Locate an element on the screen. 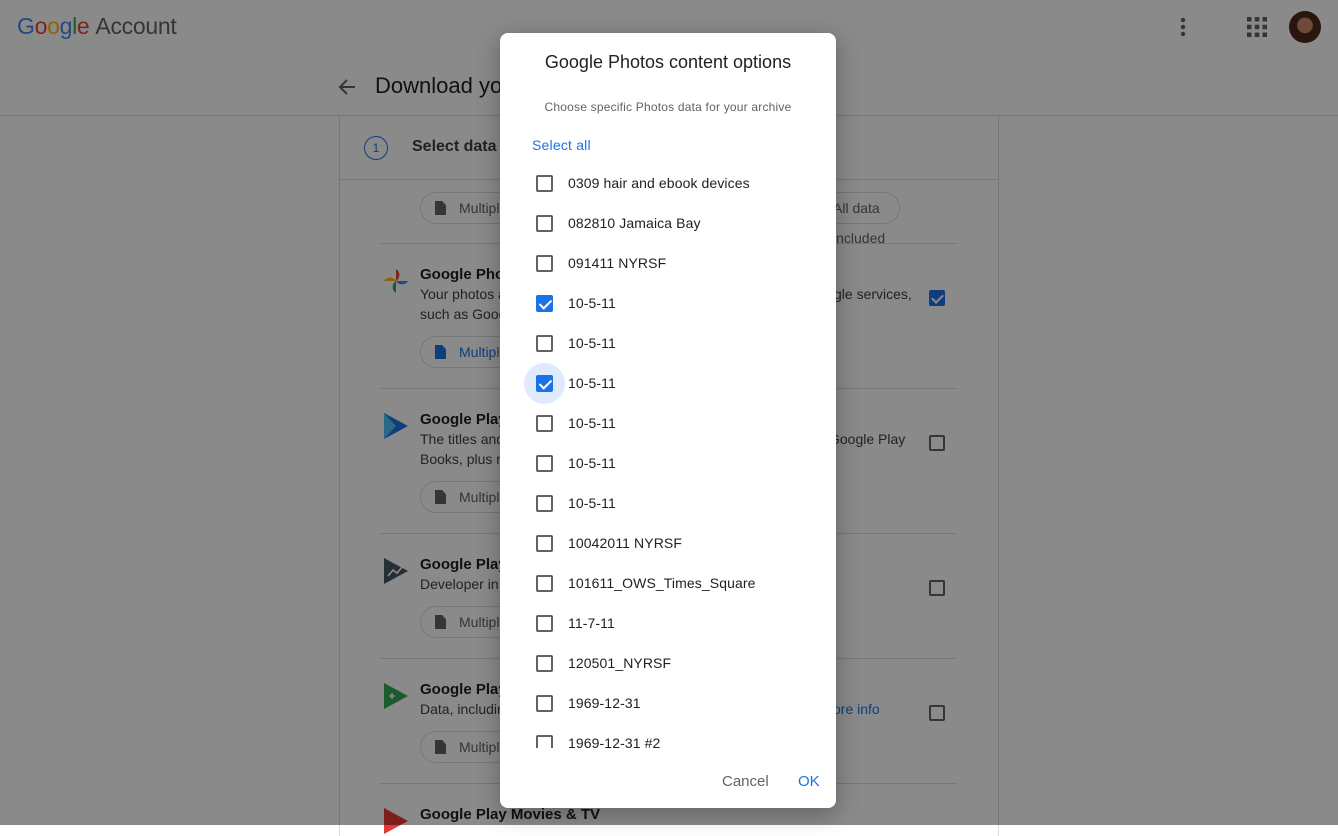 The image size is (1338, 836). ok-button: OK is located at coordinates (809, 781).